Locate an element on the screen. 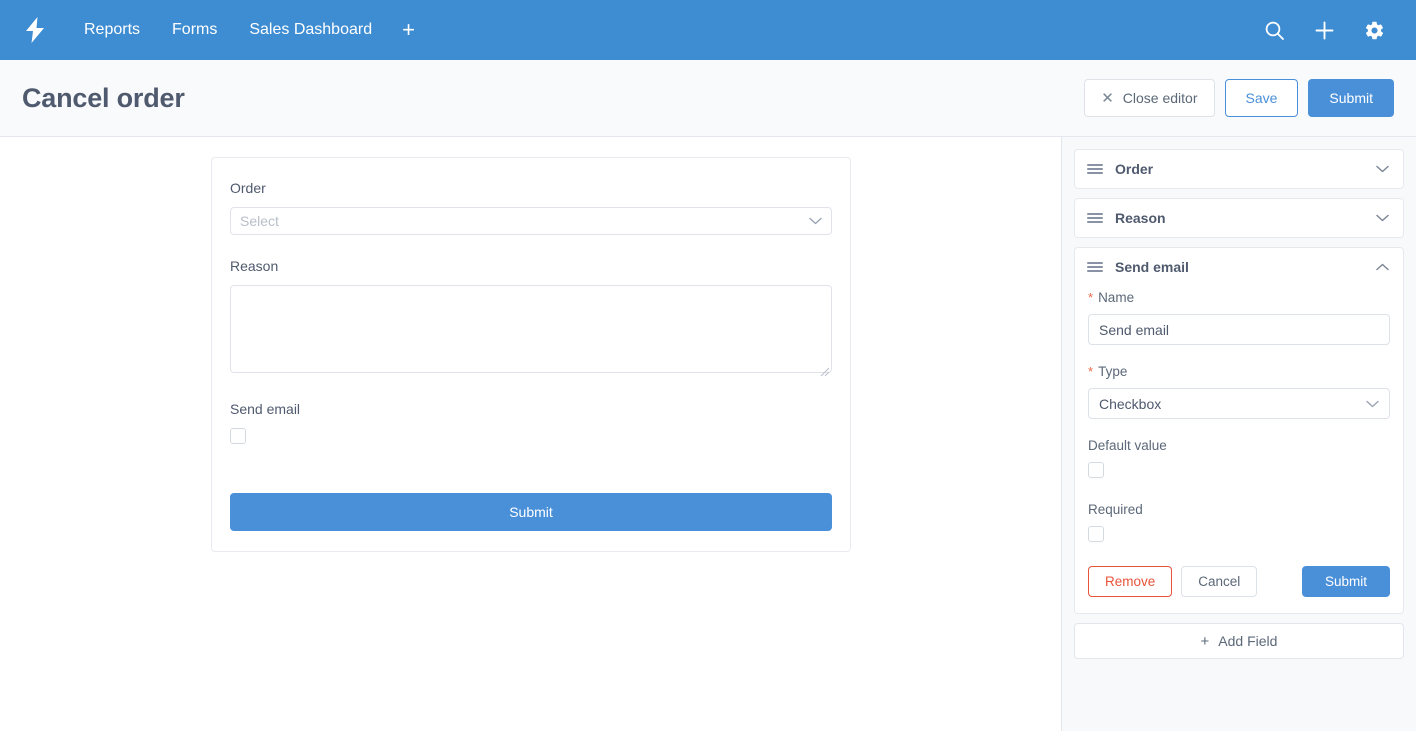 The width and height of the screenshot is (1416, 731). send-email-checkbox is located at coordinates (238, 436).